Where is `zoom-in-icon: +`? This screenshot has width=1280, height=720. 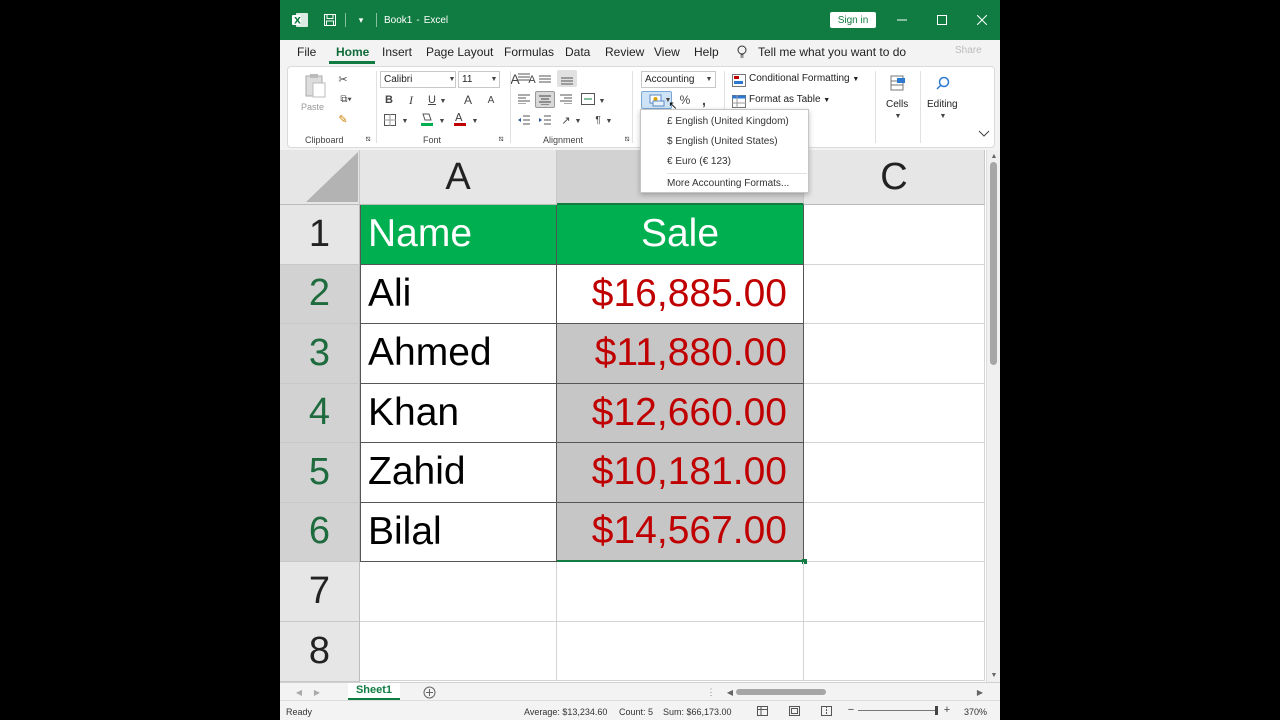
zoom-in-icon: + is located at coordinates (947, 710).